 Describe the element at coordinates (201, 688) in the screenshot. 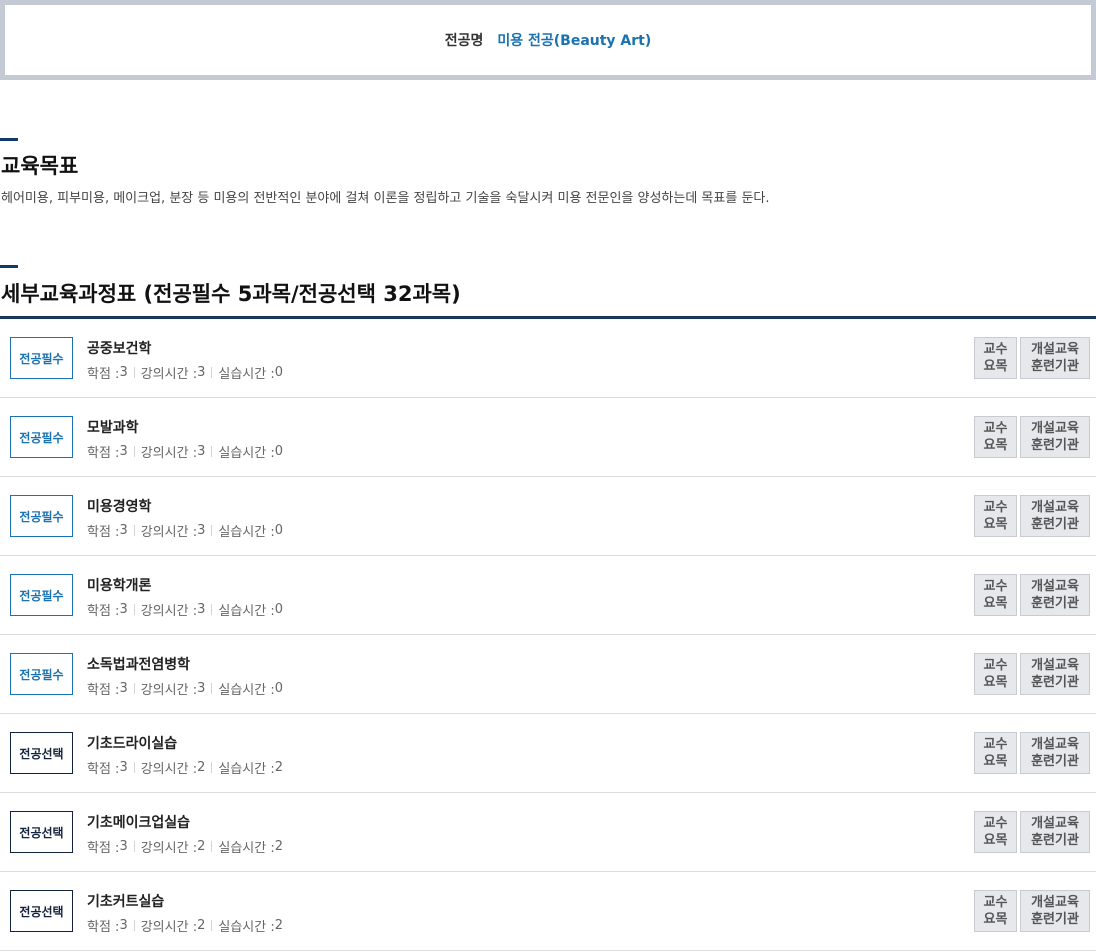

I see `lecture-value: 3` at that location.